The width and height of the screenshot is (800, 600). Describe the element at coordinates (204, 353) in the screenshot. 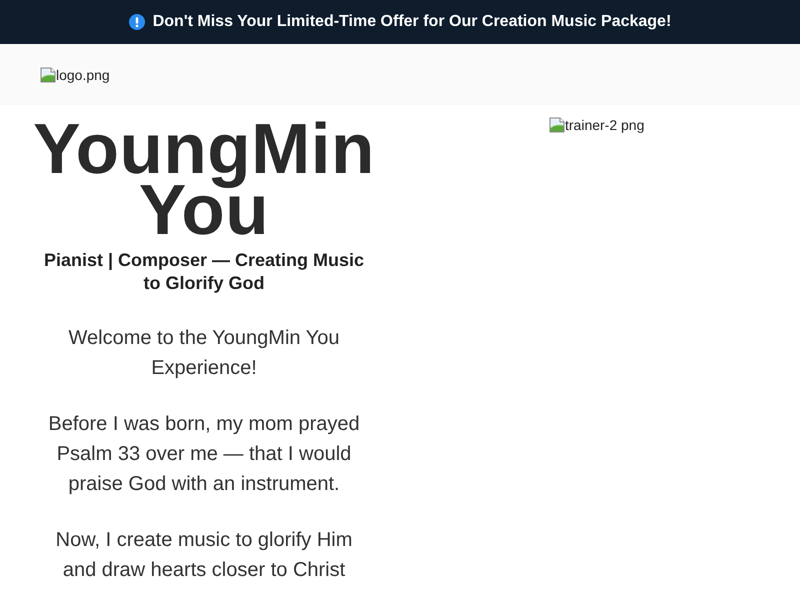

I see `intro-paragraph: Welcome to the YoungMin You Experience!` at that location.